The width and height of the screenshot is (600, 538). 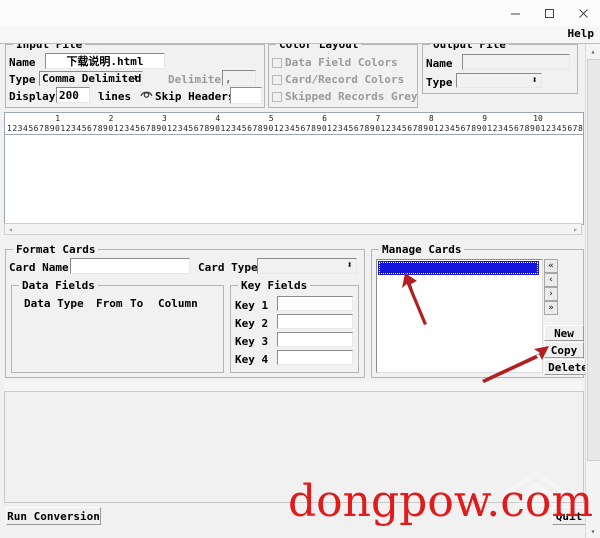 I want to click on skip-headers-label: Skip Headers, so click(x=195, y=96).